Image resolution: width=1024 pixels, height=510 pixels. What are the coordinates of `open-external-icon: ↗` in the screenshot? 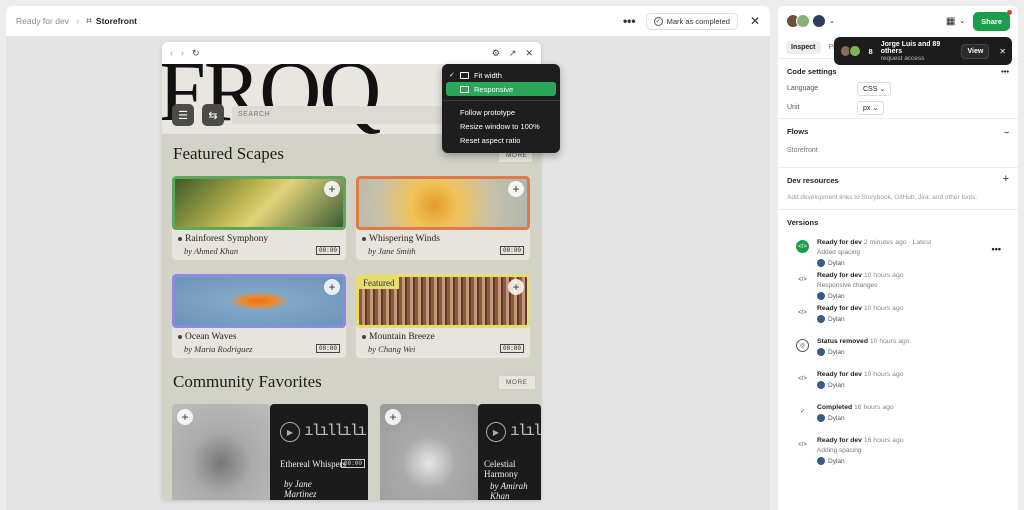 It's located at (513, 53).